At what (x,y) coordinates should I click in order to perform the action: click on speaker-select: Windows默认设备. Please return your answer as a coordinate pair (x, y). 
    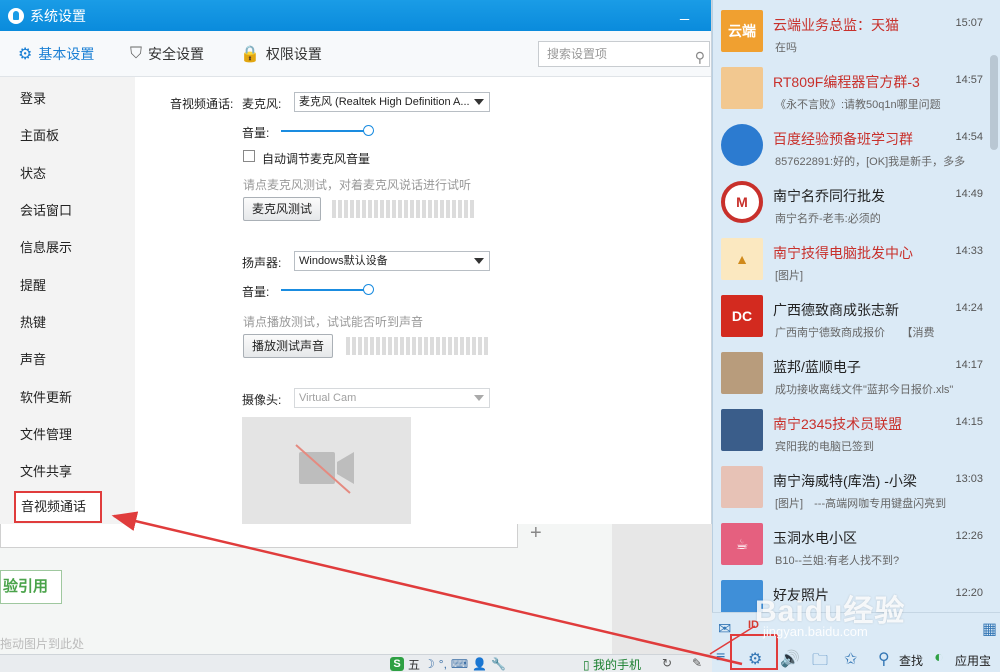
    Looking at the image, I should click on (392, 261).